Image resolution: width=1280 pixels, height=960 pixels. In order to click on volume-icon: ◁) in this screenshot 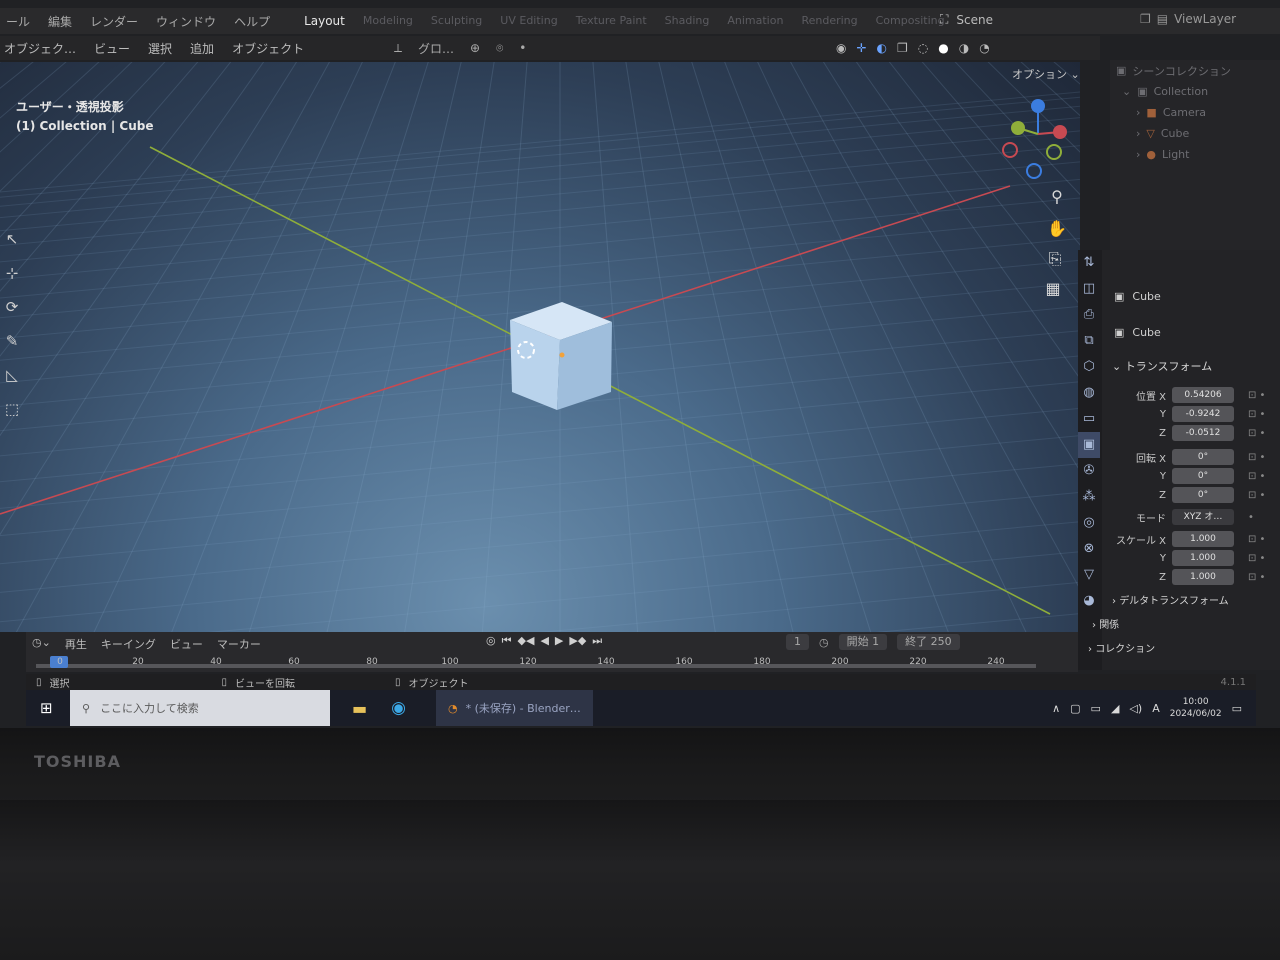, I will do `click(1135, 708)`.